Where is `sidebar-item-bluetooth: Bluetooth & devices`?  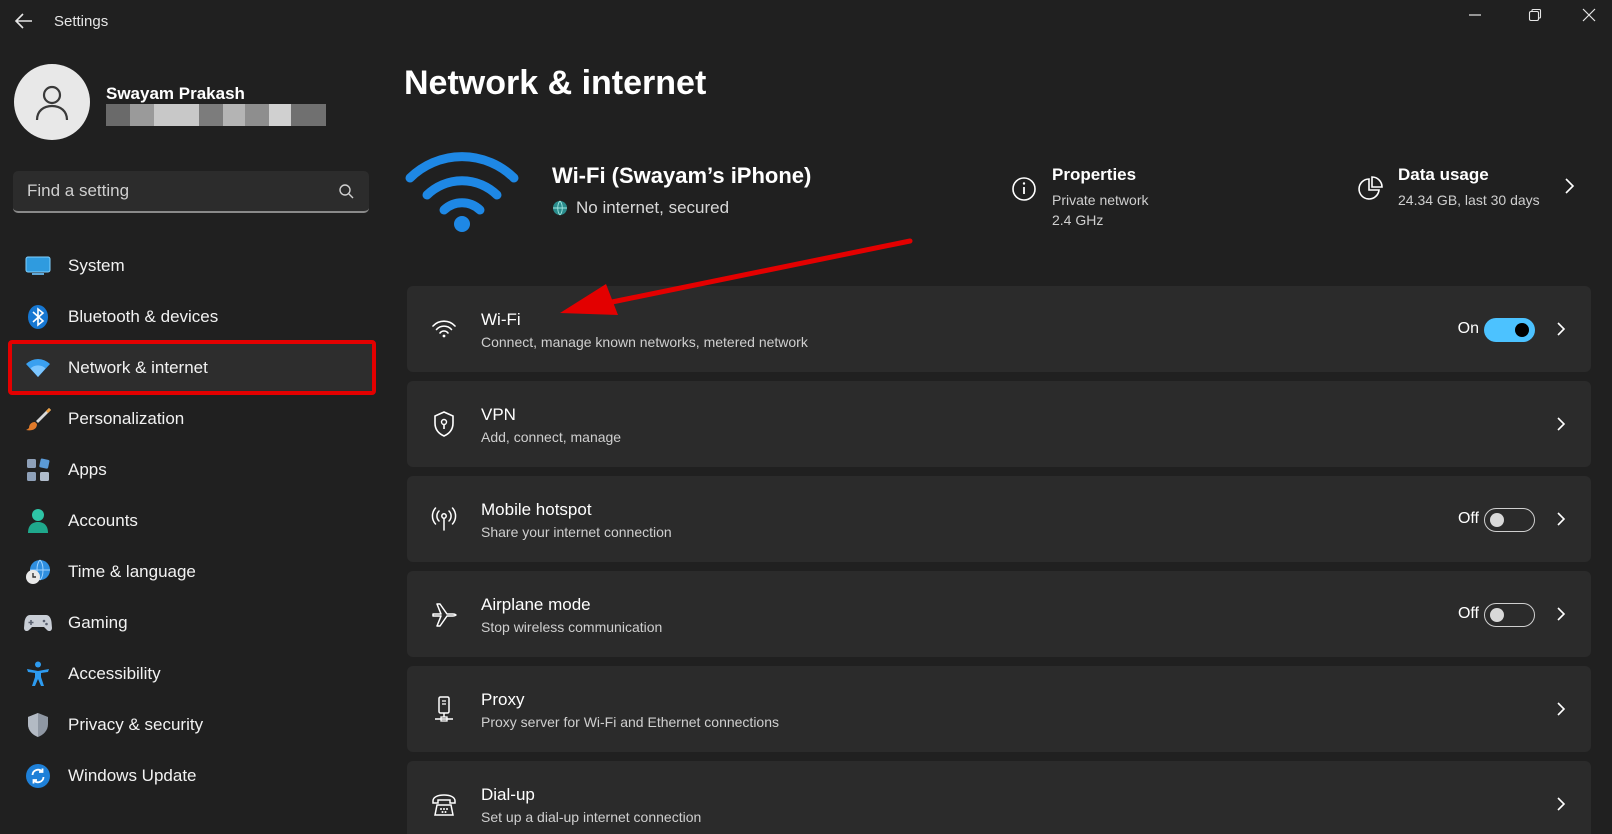
sidebar-item-bluetooth: Bluetooth & devices is located at coordinates (192, 316).